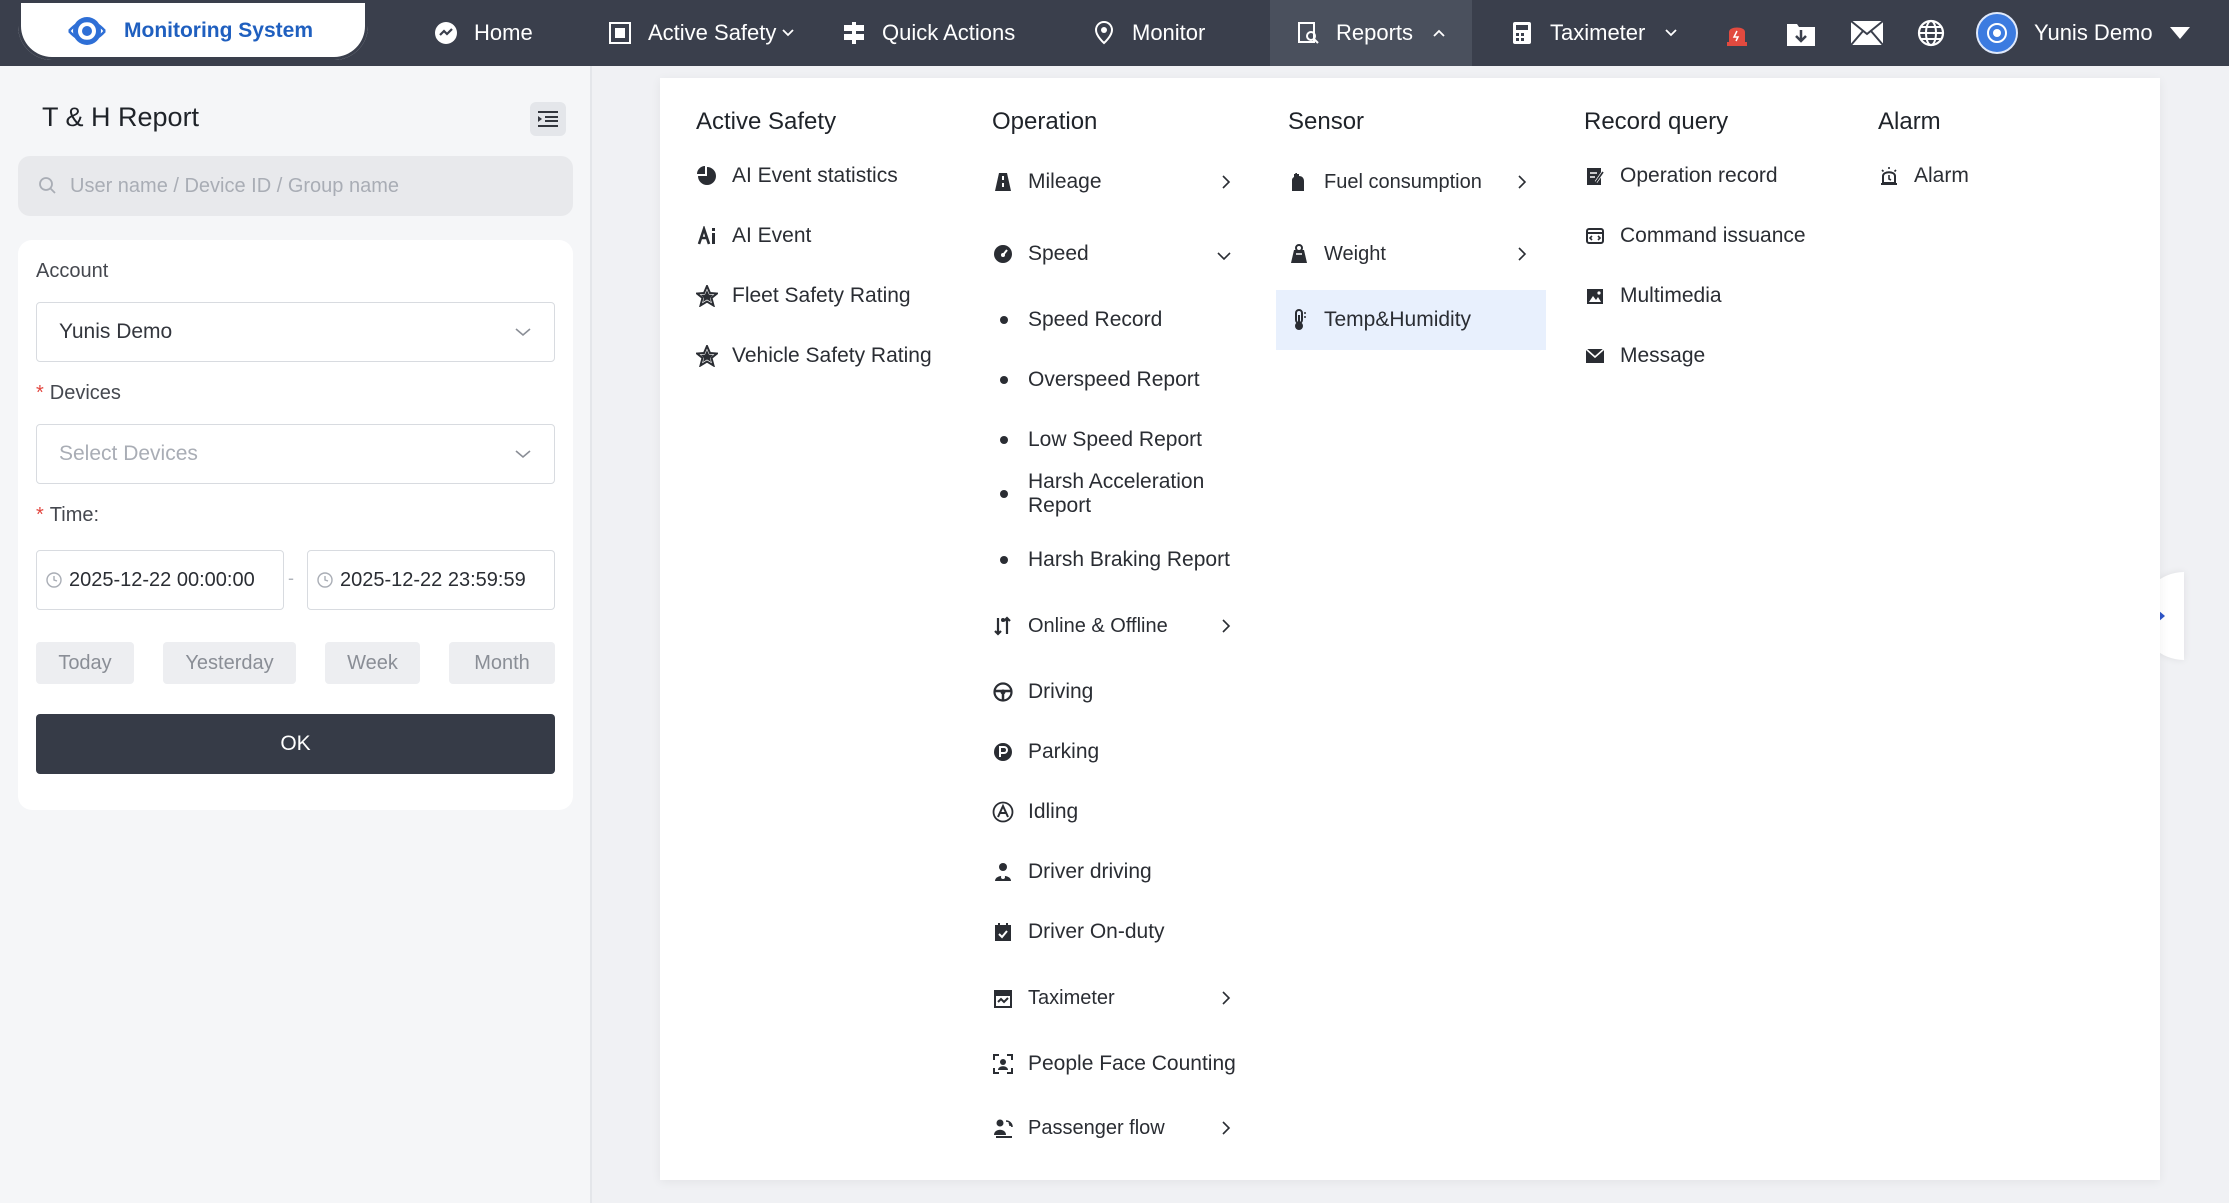 Image resolution: width=2229 pixels, height=1203 pixels. What do you see at coordinates (1931, 33) in the screenshot?
I see `language-globe-icon` at bounding box center [1931, 33].